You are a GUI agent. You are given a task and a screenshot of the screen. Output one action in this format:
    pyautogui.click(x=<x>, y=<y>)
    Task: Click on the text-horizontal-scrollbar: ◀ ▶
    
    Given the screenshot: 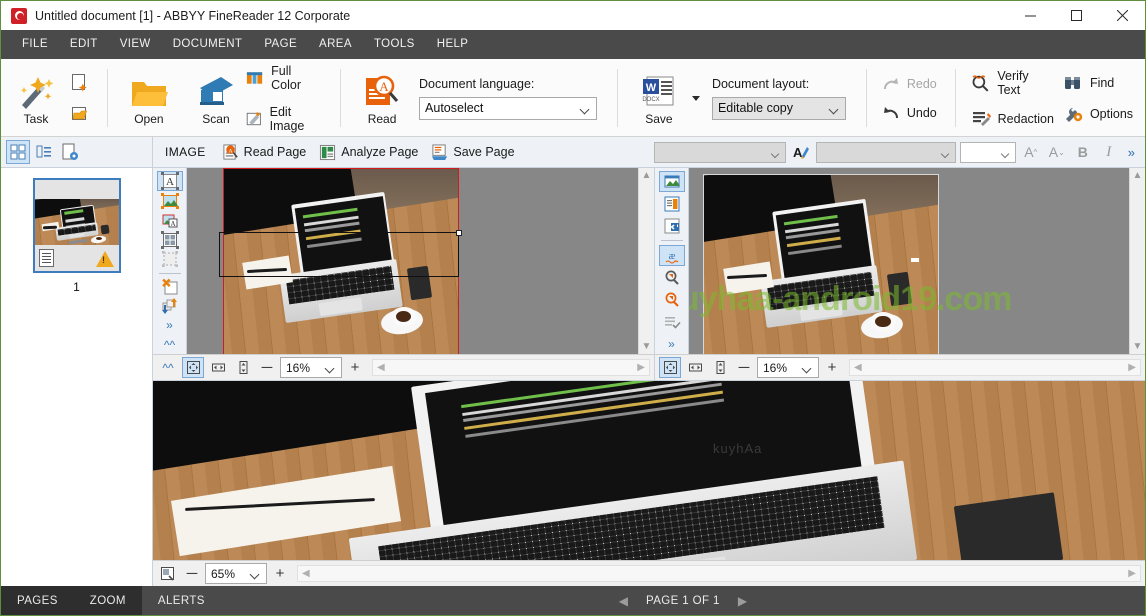 What is the action you would take?
    pyautogui.click(x=995, y=367)
    